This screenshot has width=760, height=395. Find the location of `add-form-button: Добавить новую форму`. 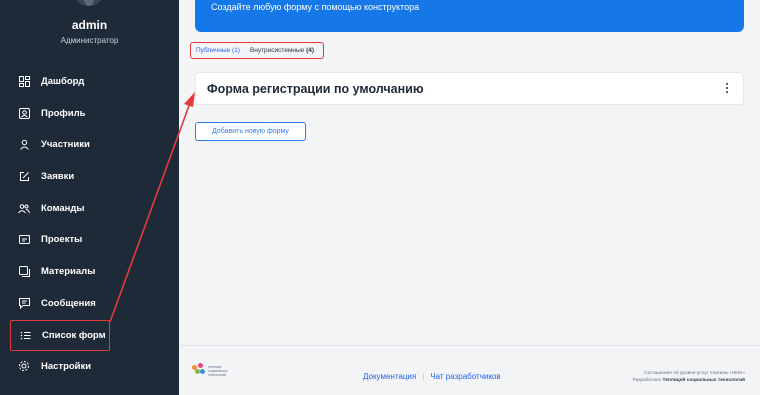

add-form-button: Добавить новую форму is located at coordinates (250, 131).